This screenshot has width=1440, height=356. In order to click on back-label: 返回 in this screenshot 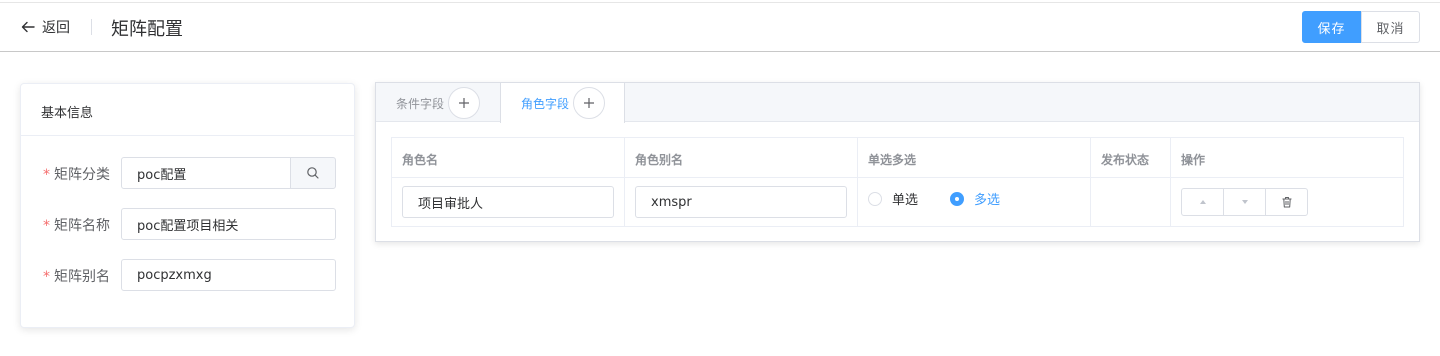, I will do `click(56, 28)`.